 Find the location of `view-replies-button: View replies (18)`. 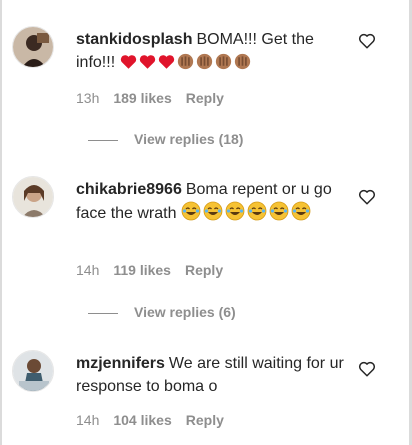

view-replies-button: View replies (18) is located at coordinates (165, 139).